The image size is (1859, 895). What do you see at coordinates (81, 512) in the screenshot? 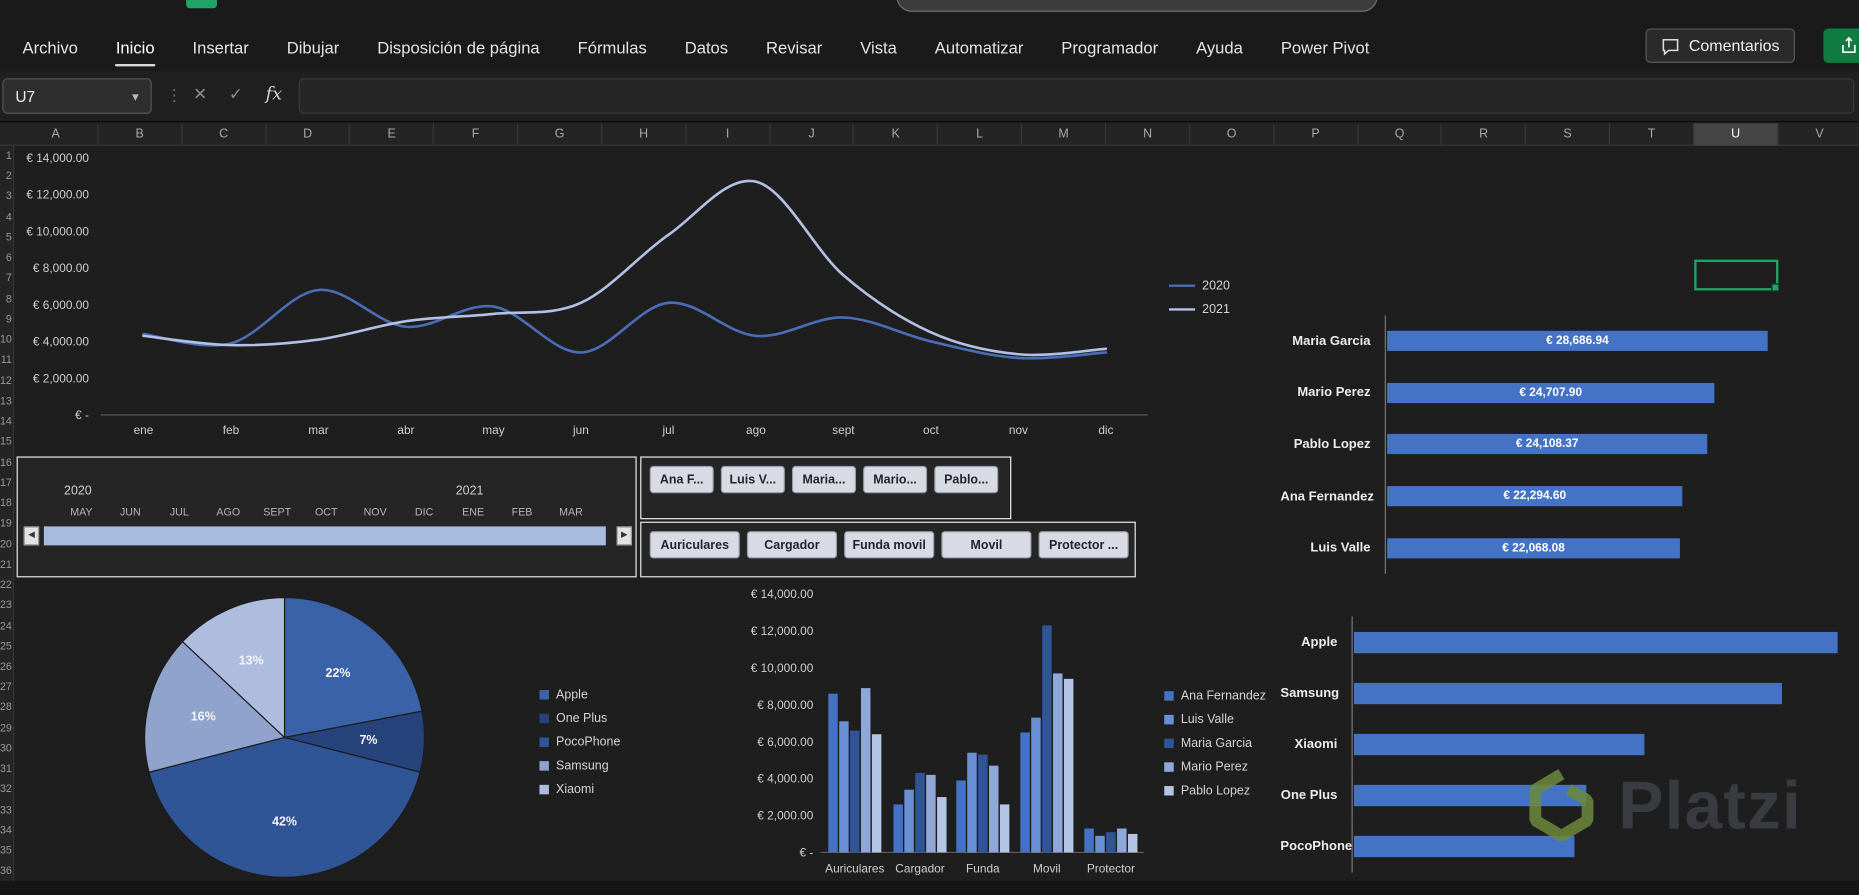
I see `timeline-month-2020-may: MAY` at bounding box center [81, 512].